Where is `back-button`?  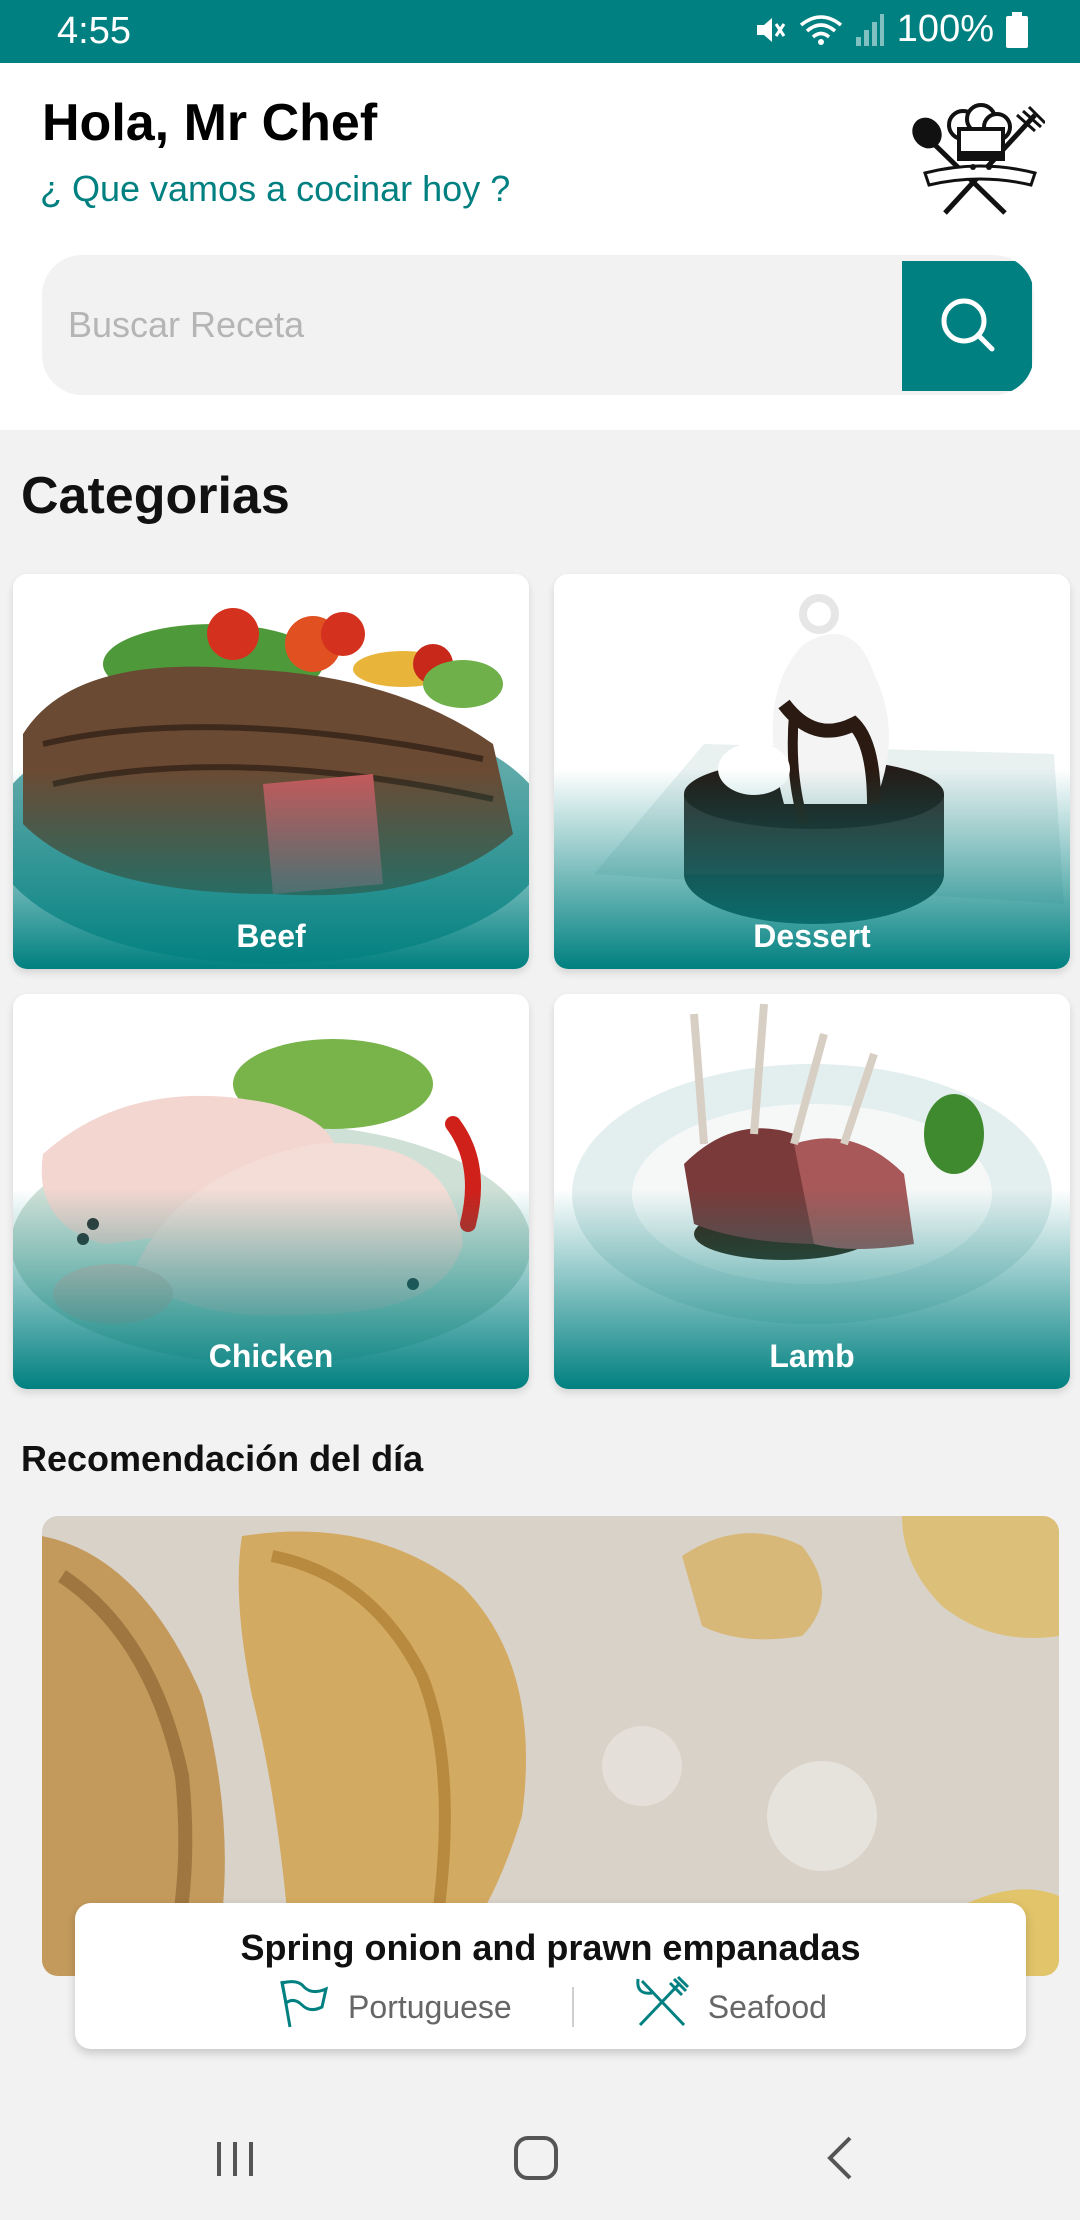
back-button is located at coordinates (840, 2160).